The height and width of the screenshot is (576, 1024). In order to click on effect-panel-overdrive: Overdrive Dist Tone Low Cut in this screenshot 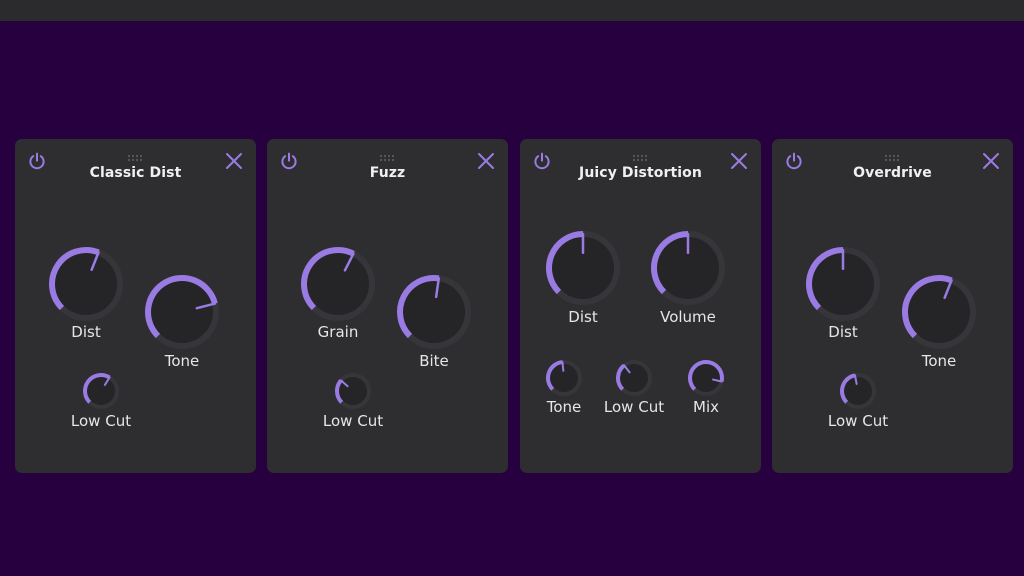, I will do `click(892, 306)`.